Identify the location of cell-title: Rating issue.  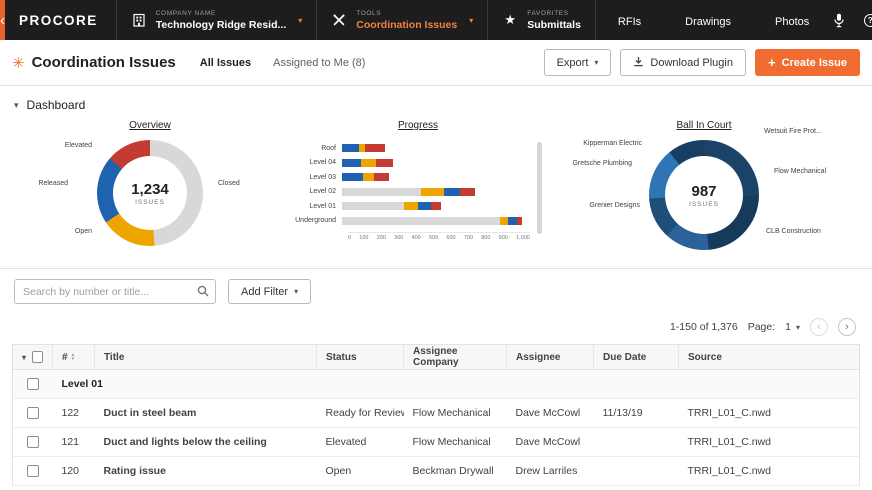
(205, 471).